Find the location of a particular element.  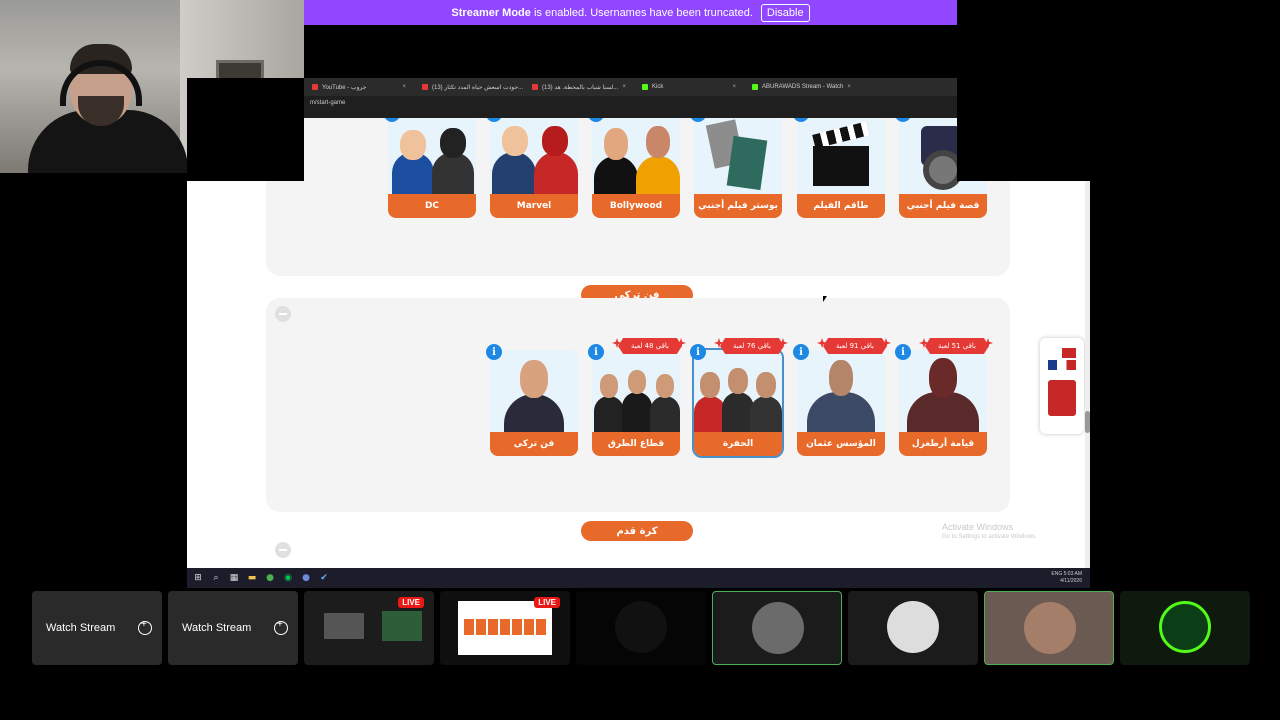

category-card: Marvel i is located at coordinates (532, 168).